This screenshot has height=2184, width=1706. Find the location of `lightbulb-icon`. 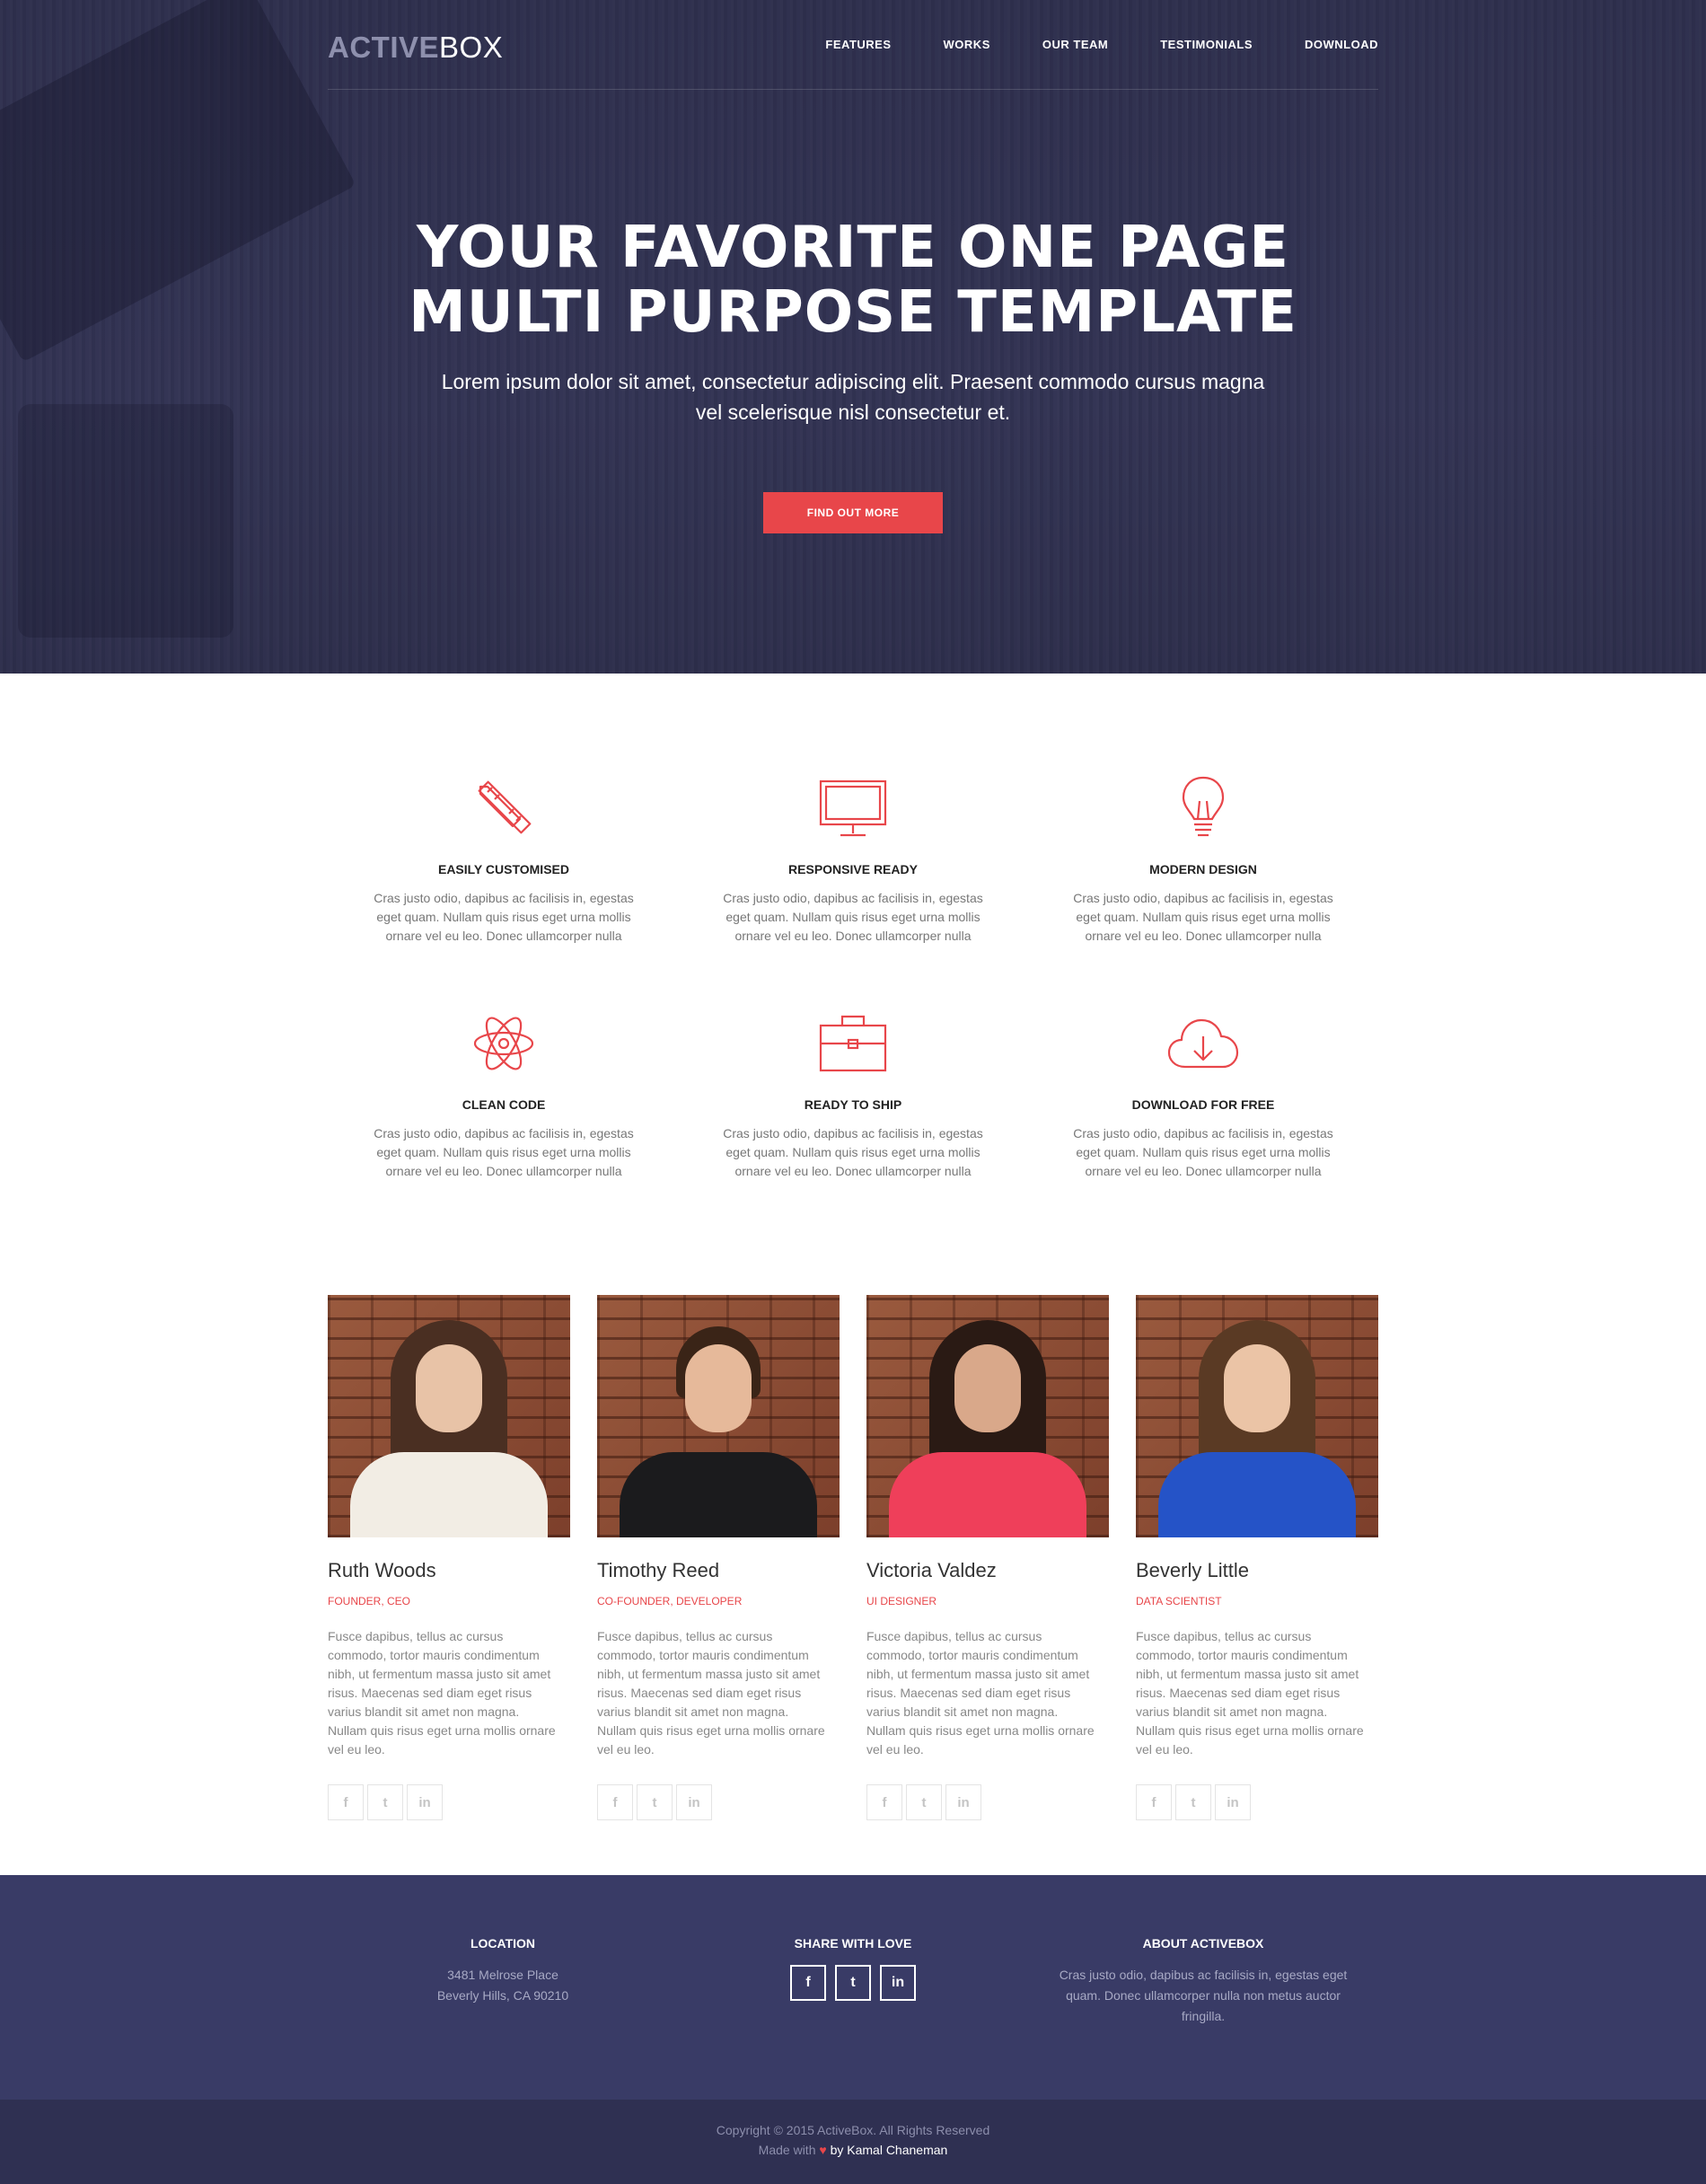

lightbulb-icon is located at coordinates (1204, 807).